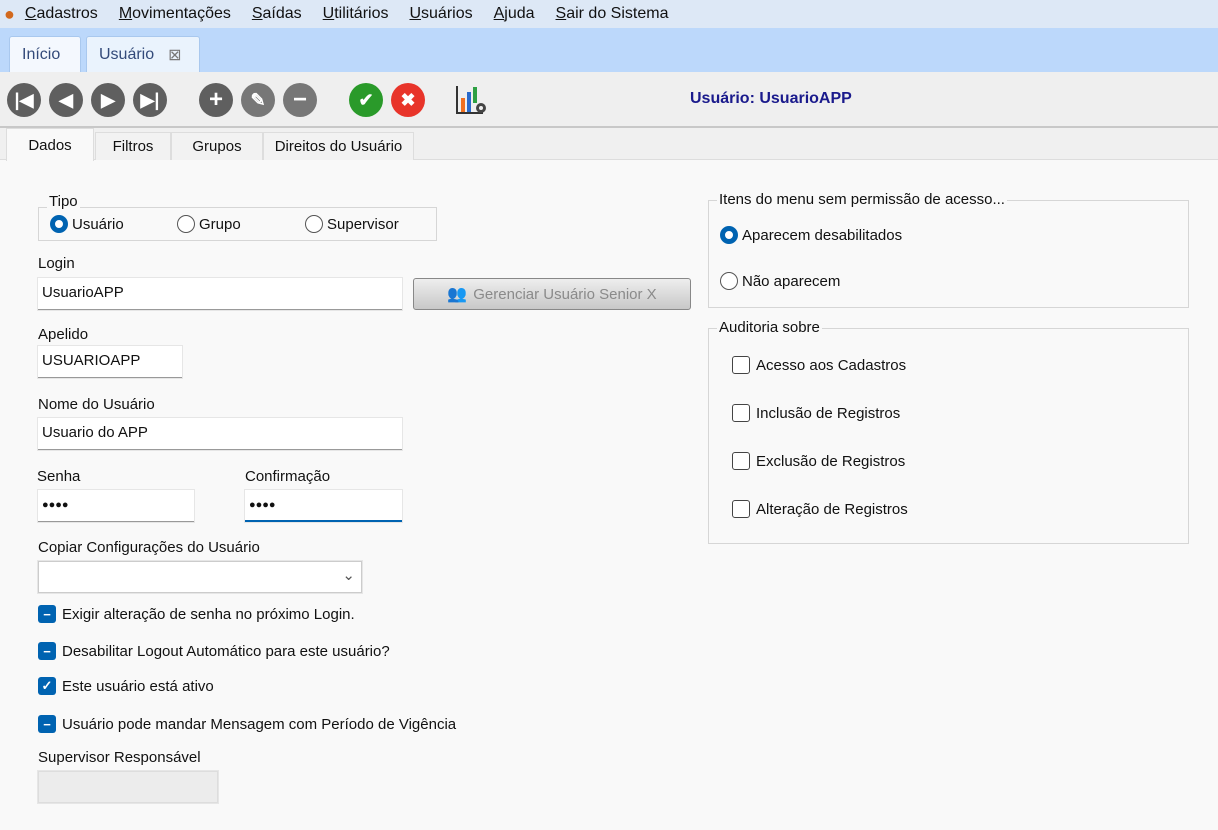  I want to click on radio-usuario: Usuário, so click(87, 224).